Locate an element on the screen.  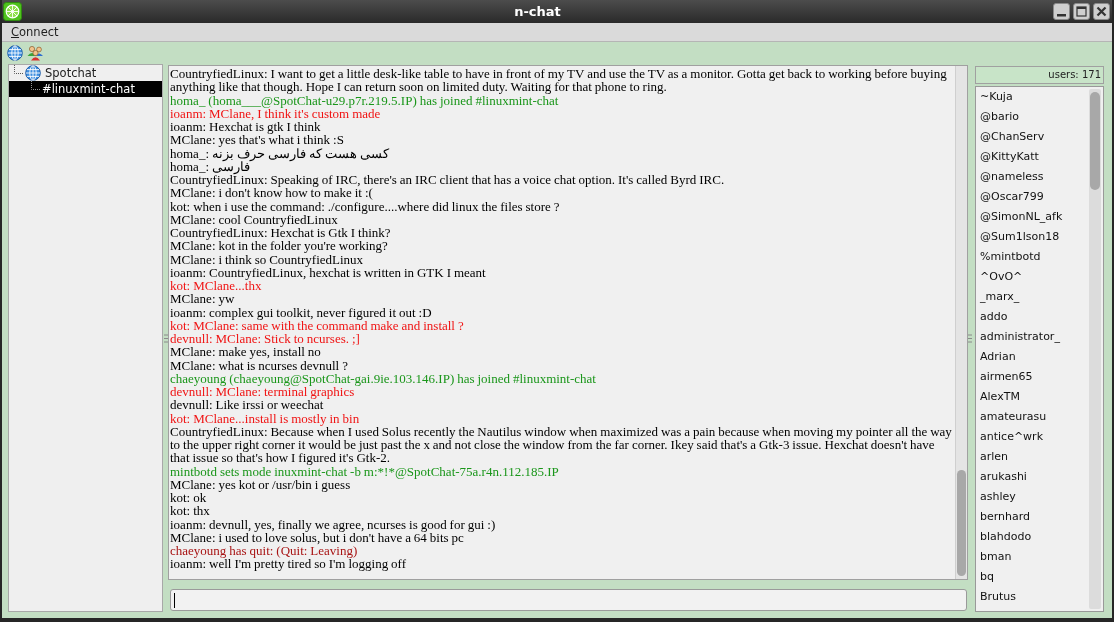
window-title: n-chat is located at coordinates (537, 11).